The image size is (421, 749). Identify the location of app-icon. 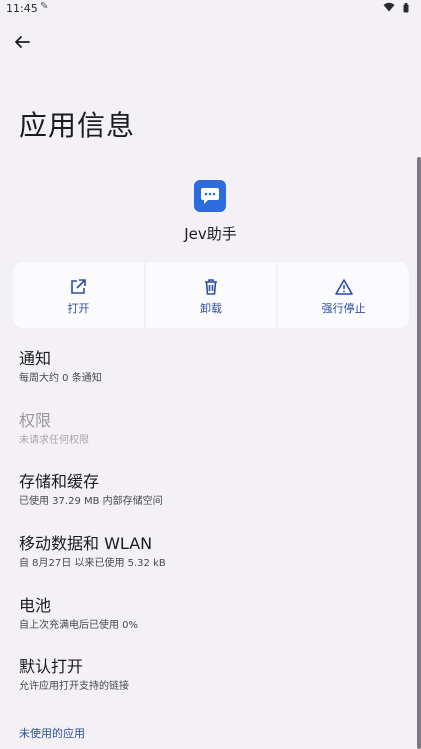
(210, 196).